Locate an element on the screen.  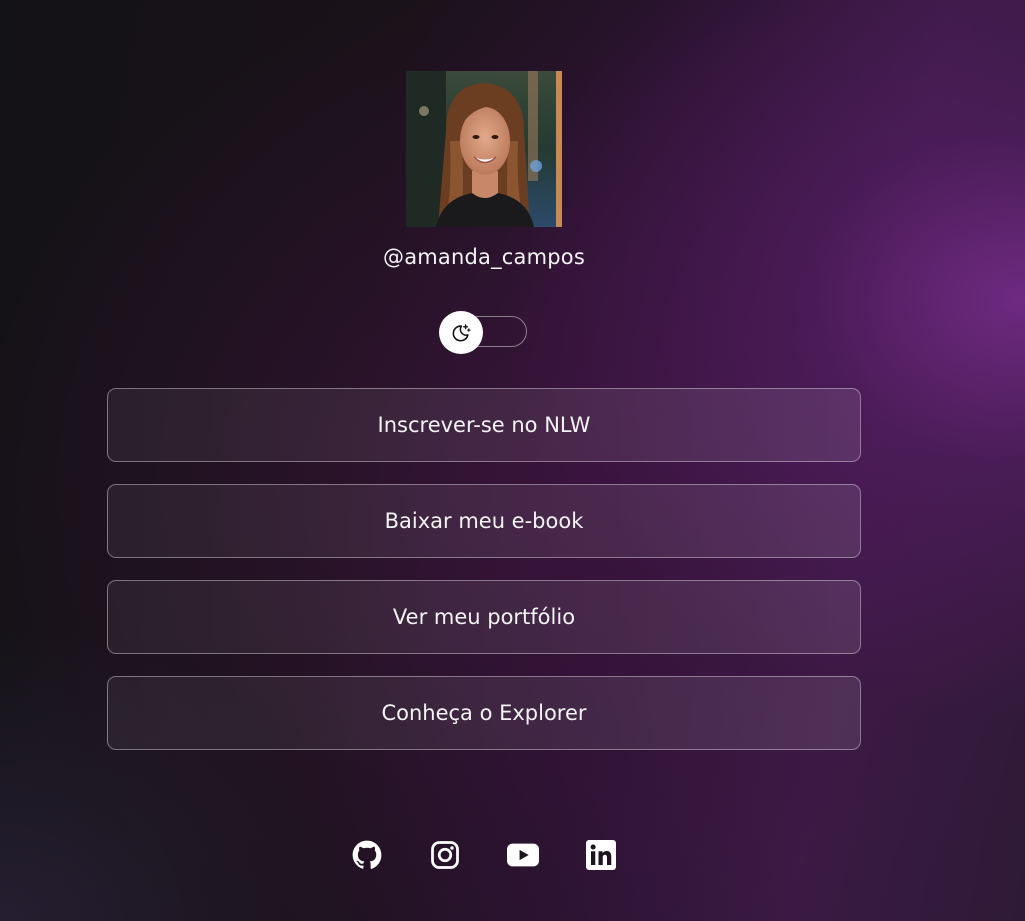
avatar is located at coordinates (484, 149).